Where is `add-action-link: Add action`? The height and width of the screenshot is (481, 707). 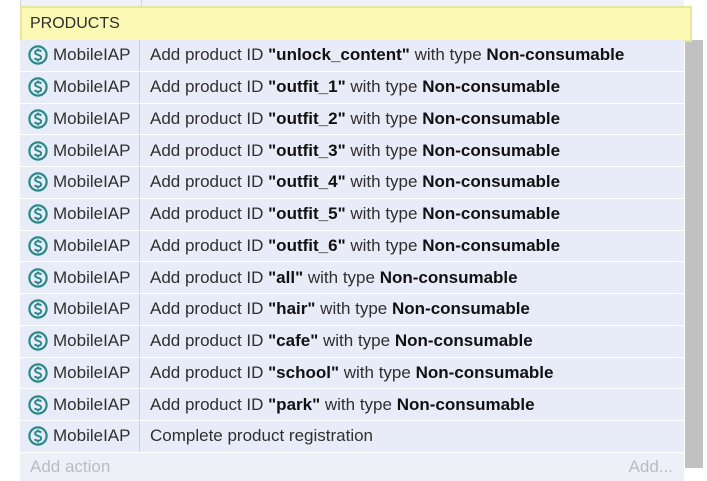 add-action-link: Add action is located at coordinates (70, 467).